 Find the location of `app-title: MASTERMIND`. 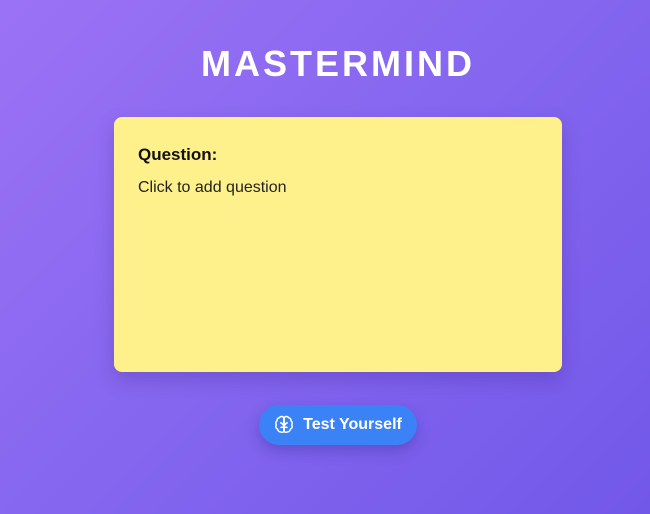

app-title: MASTERMIND is located at coordinates (338, 63).